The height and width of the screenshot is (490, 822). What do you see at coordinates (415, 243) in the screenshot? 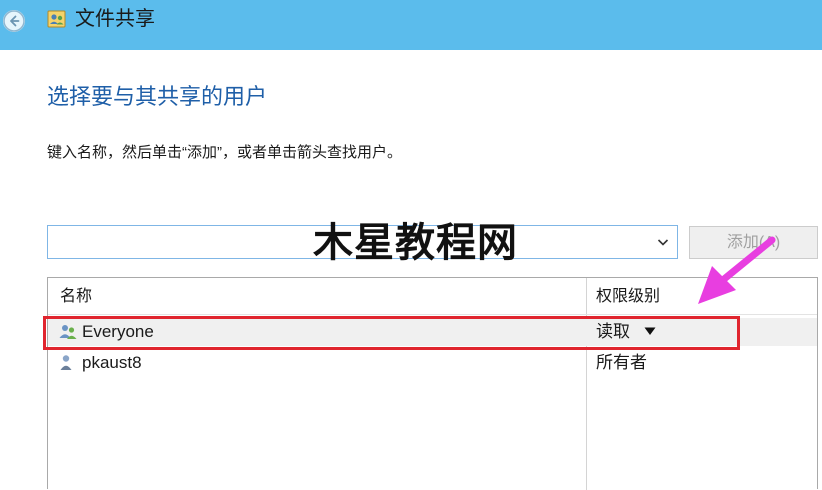
I see `watermark-text: 木星教程网` at bounding box center [415, 243].